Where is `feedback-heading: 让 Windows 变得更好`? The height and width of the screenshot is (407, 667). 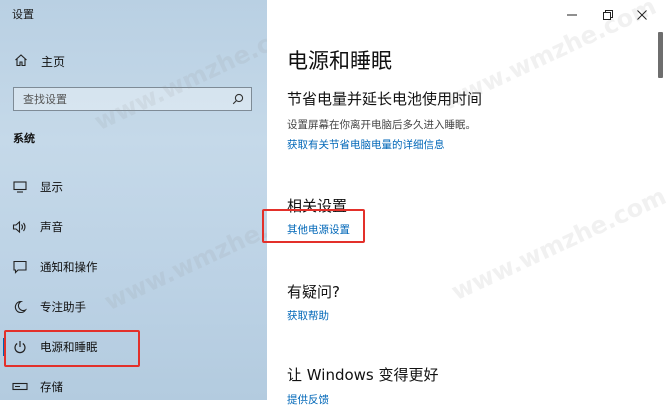
feedback-heading: 让 Windows 变得更好 is located at coordinates (363, 375).